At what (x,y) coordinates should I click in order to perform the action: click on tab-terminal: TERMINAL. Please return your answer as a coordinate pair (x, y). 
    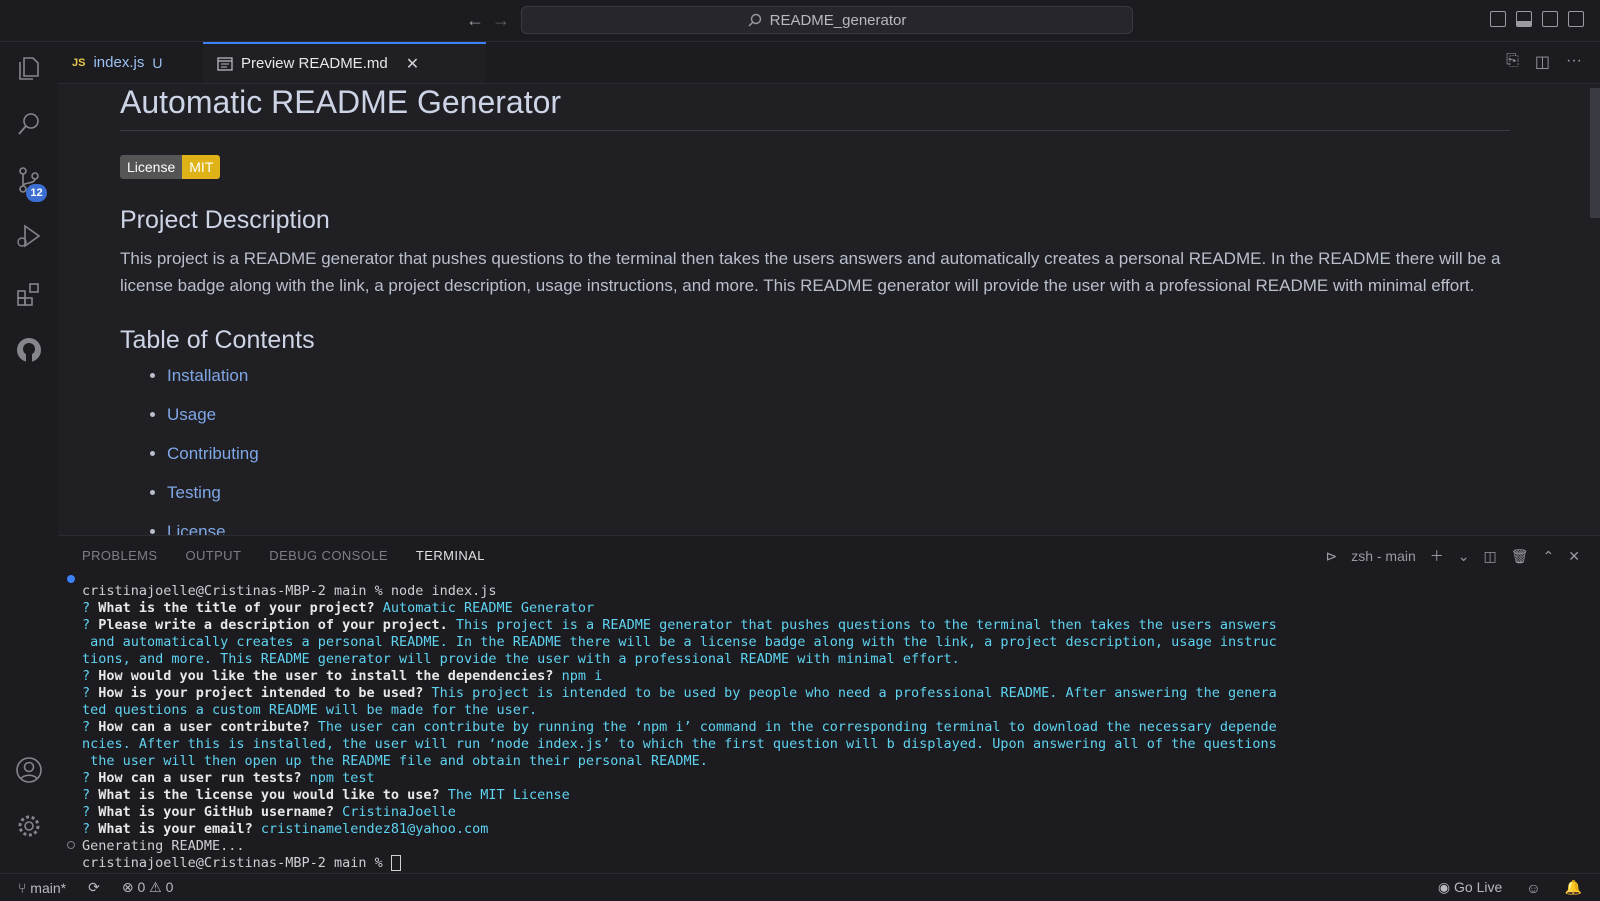
    Looking at the image, I should click on (450, 555).